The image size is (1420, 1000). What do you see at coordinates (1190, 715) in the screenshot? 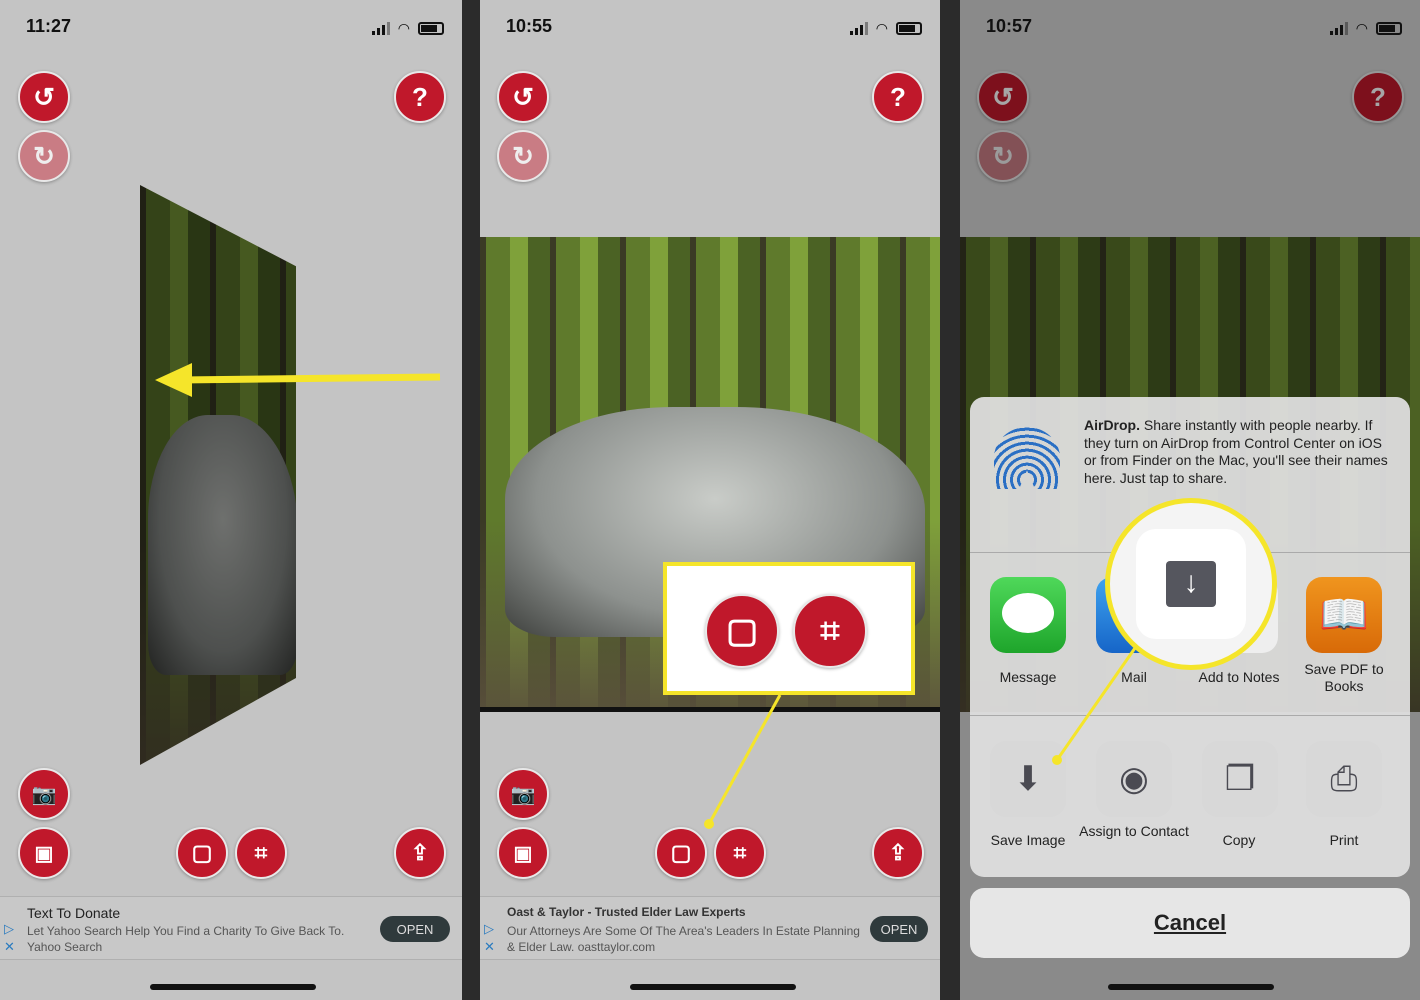
I see `divider` at bounding box center [1190, 715].